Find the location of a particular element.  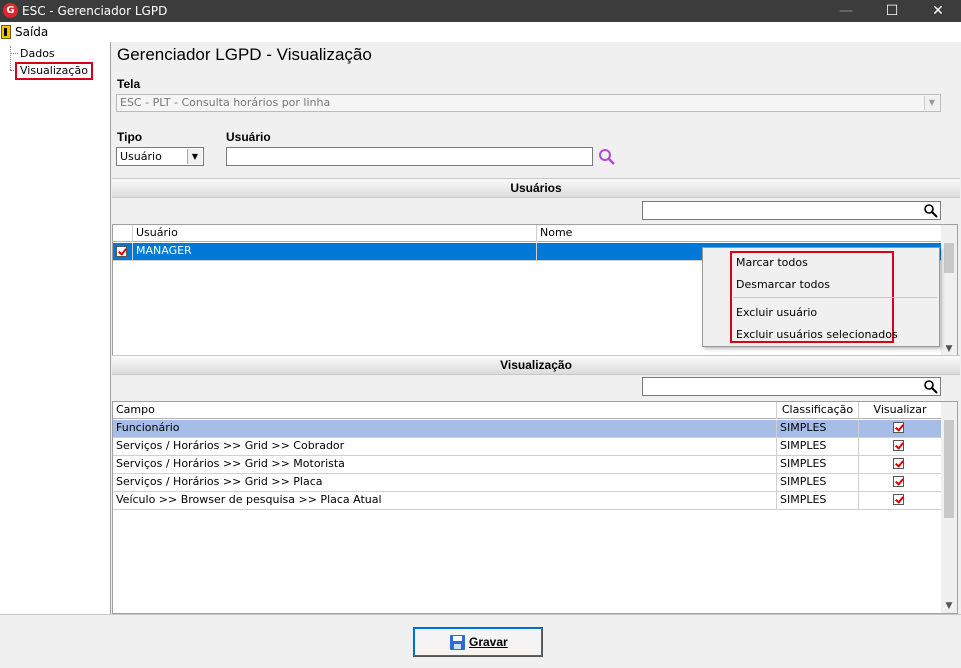

menu-bar: Saída is located at coordinates (480, 32).